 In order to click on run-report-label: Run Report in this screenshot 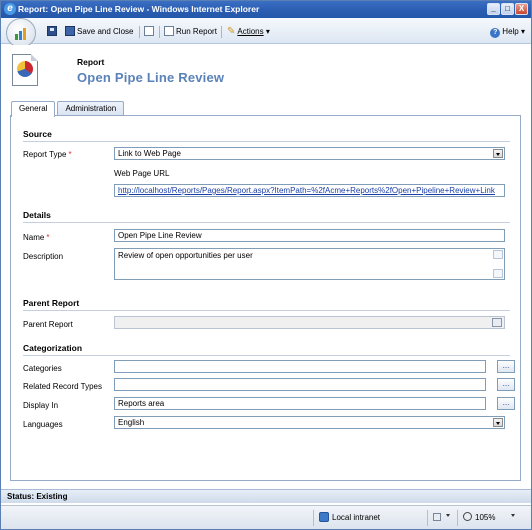, I will do `click(196, 31)`.